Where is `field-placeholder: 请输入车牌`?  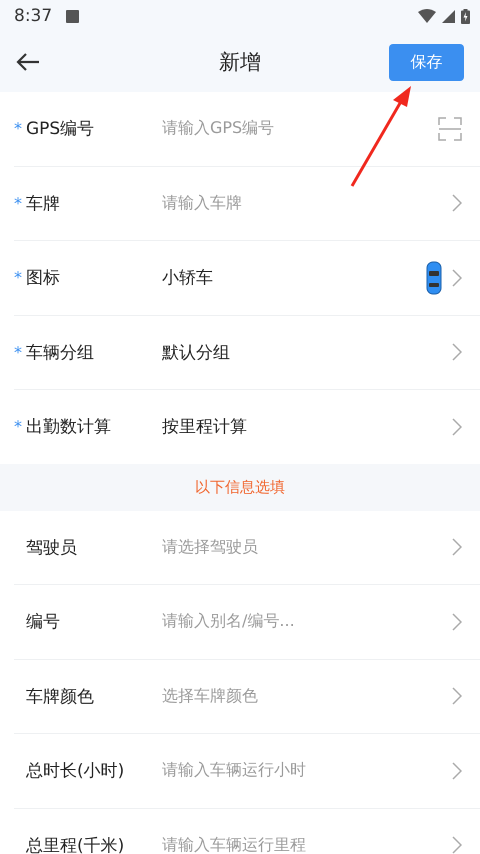
field-placeholder: 请输入车牌 is located at coordinates (202, 203).